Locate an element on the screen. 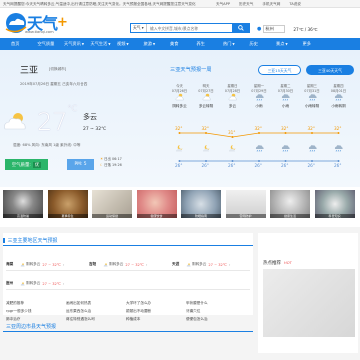 The height and width of the screenshot is (360, 360). nav-item: 美食 is located at coordinates (183, 44).